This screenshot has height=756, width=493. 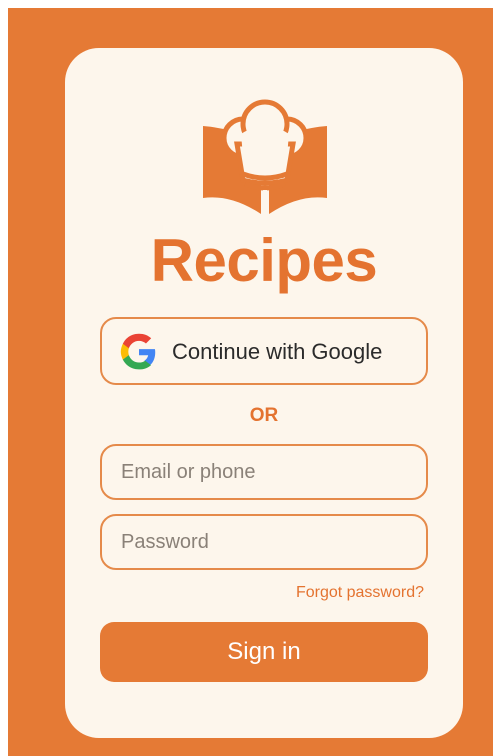 I want to click on email-or-phone-field, so click(x=264, y=472).